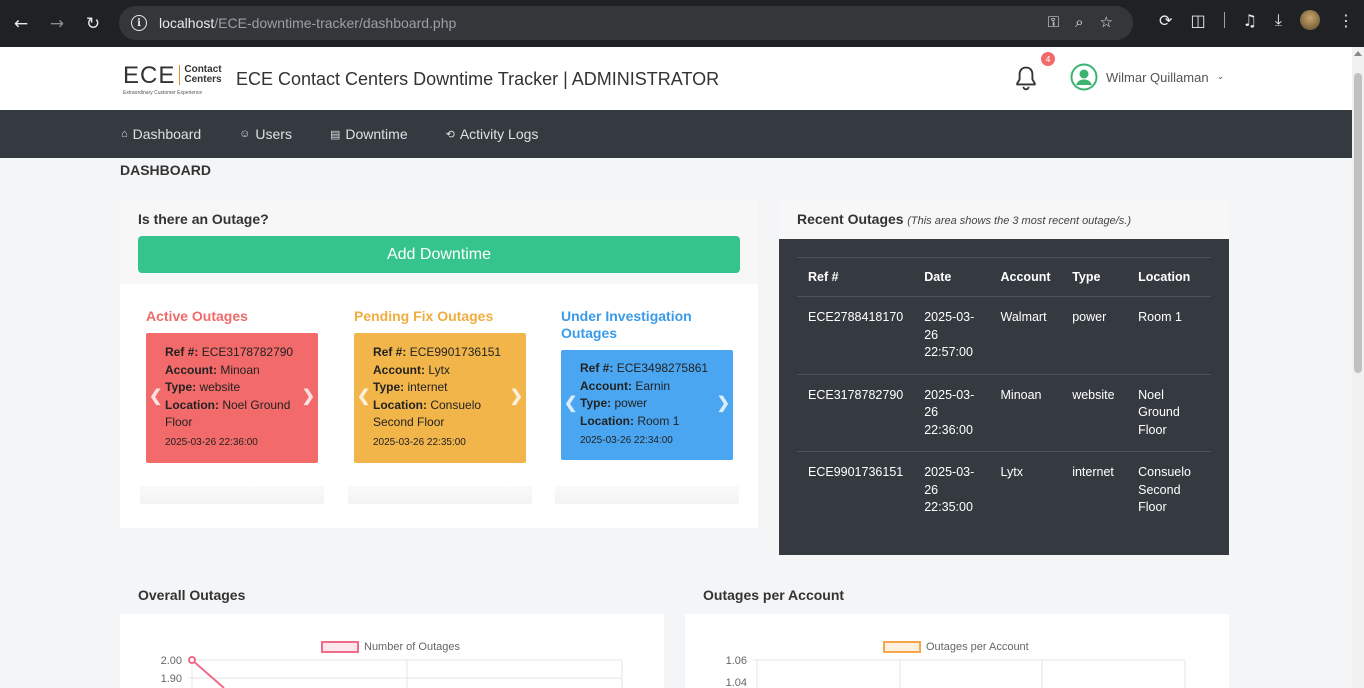 The width and height of the screenshot is (1364, 688). I want to click on logo-line2: Centers, so click(203, 79).